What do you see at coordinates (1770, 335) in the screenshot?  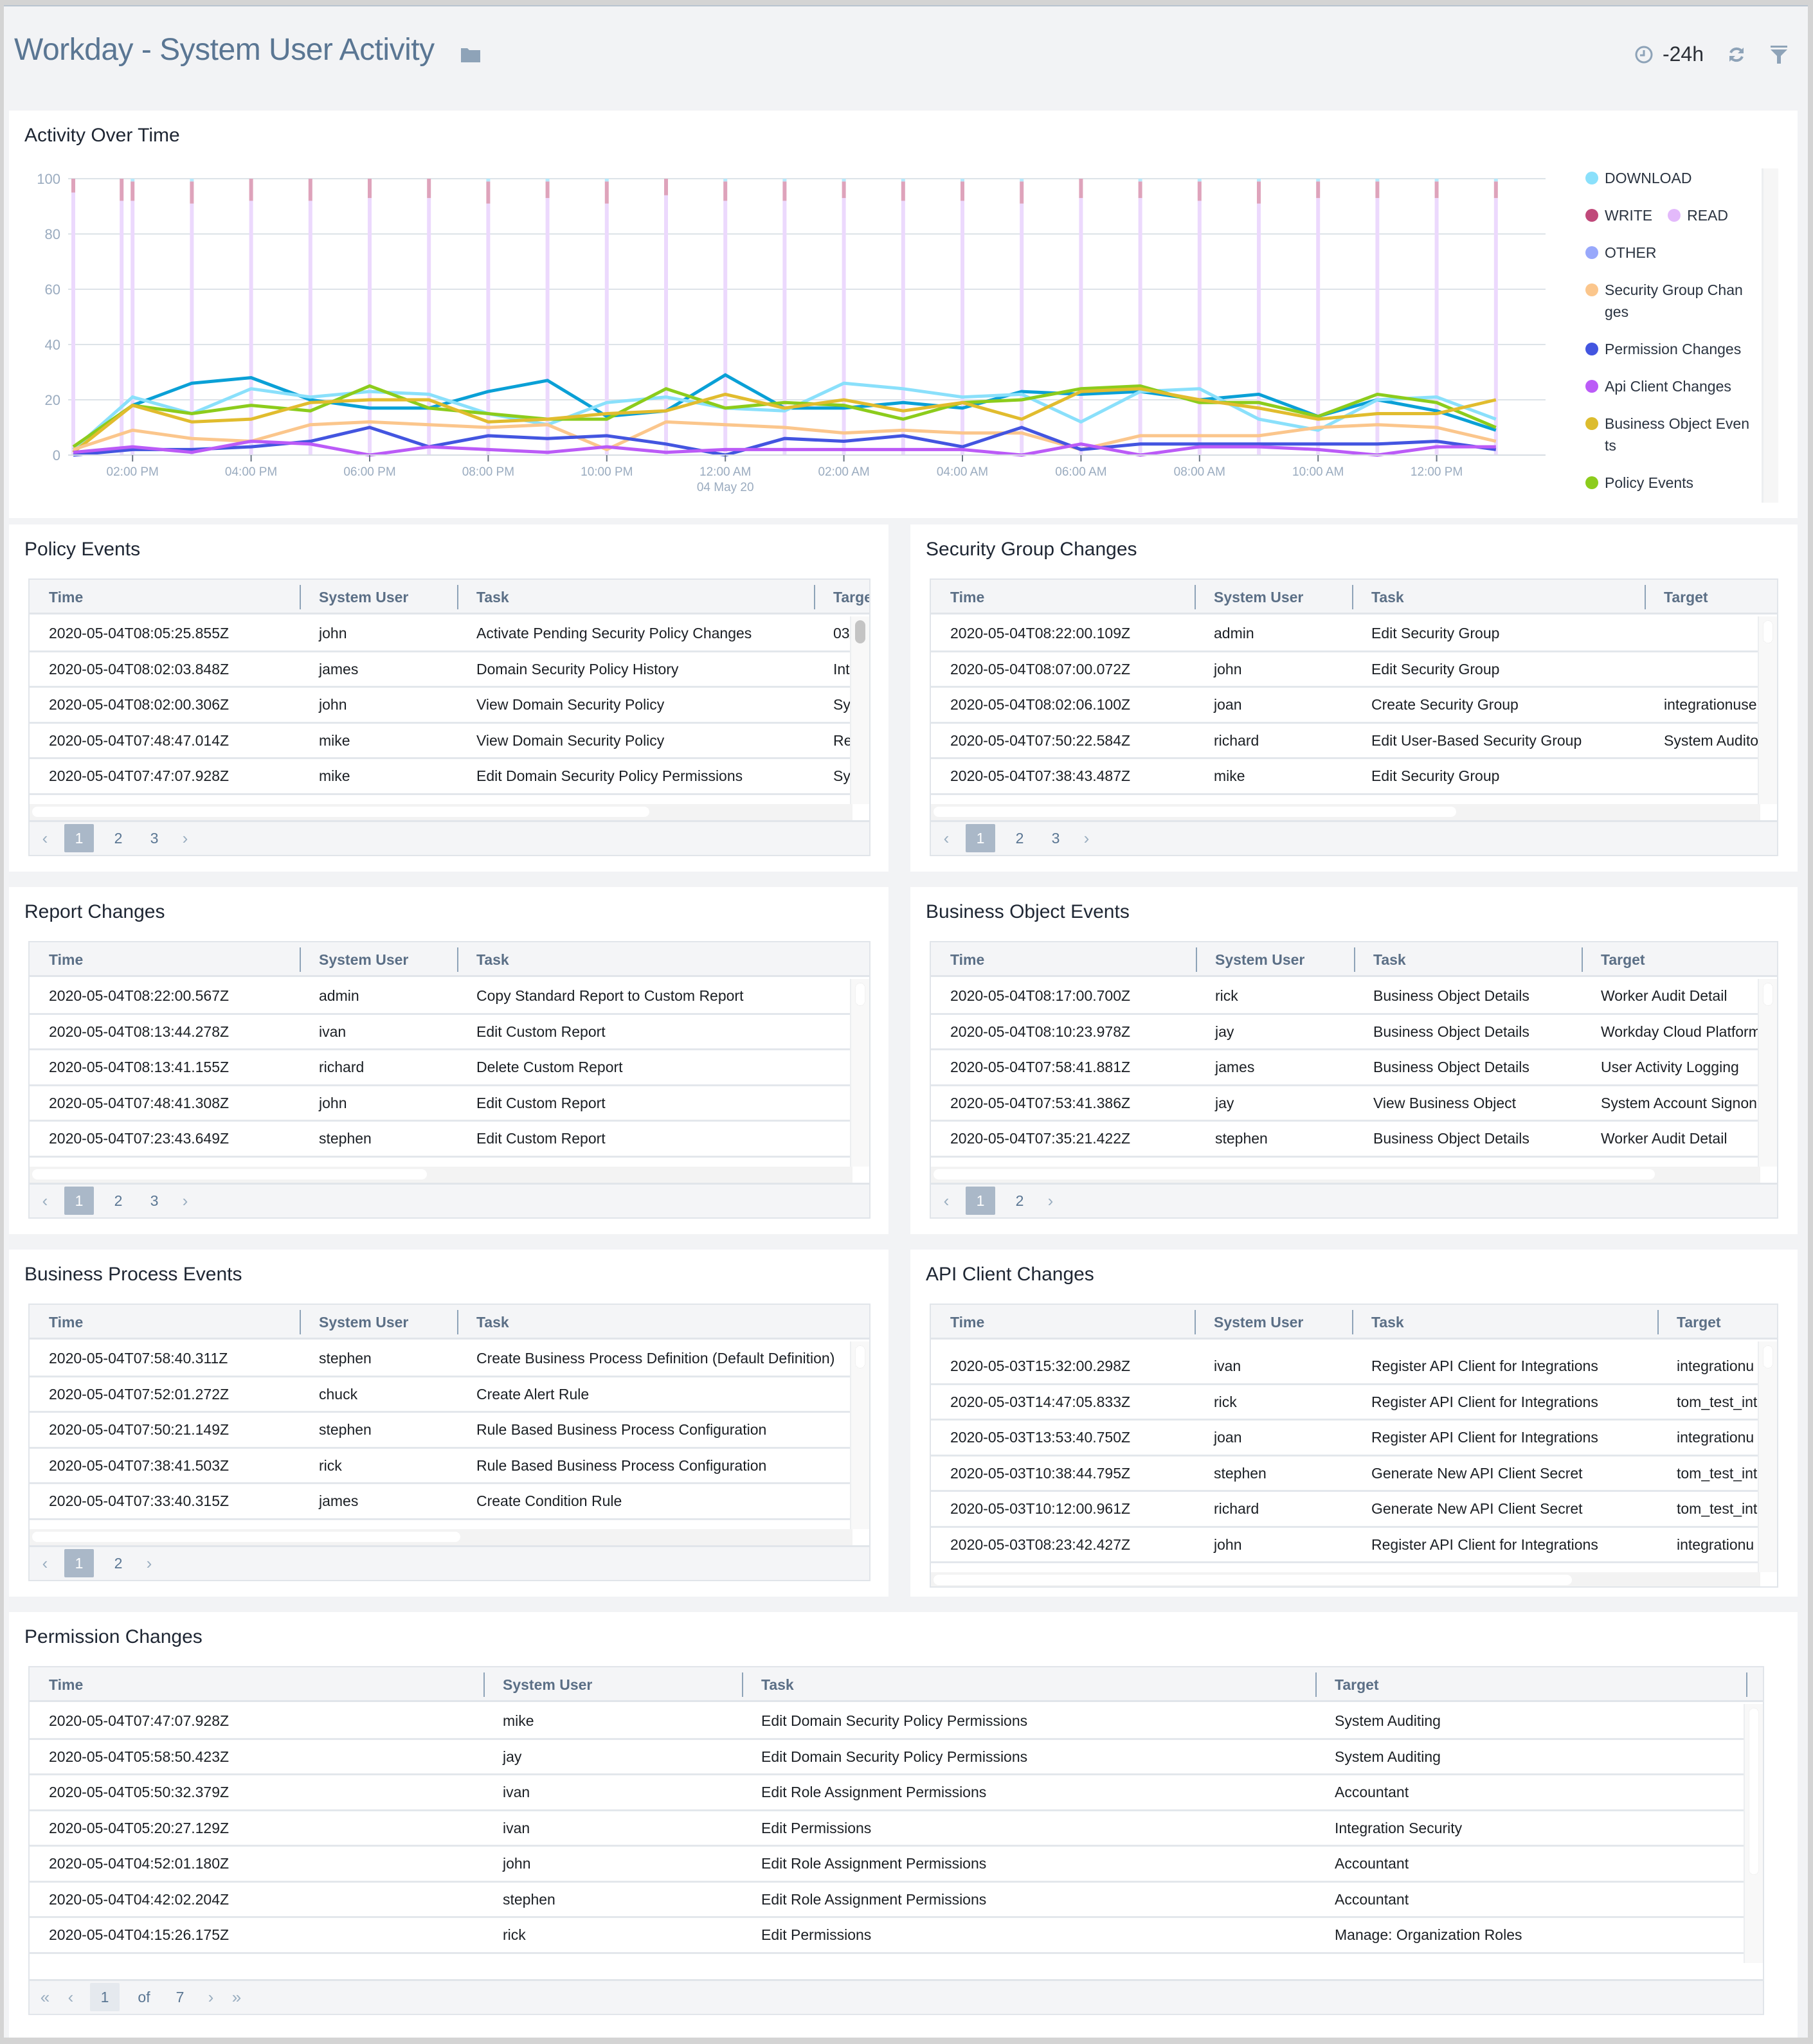 I see `legend-scrollbar` at bounding box center [1770, 335].